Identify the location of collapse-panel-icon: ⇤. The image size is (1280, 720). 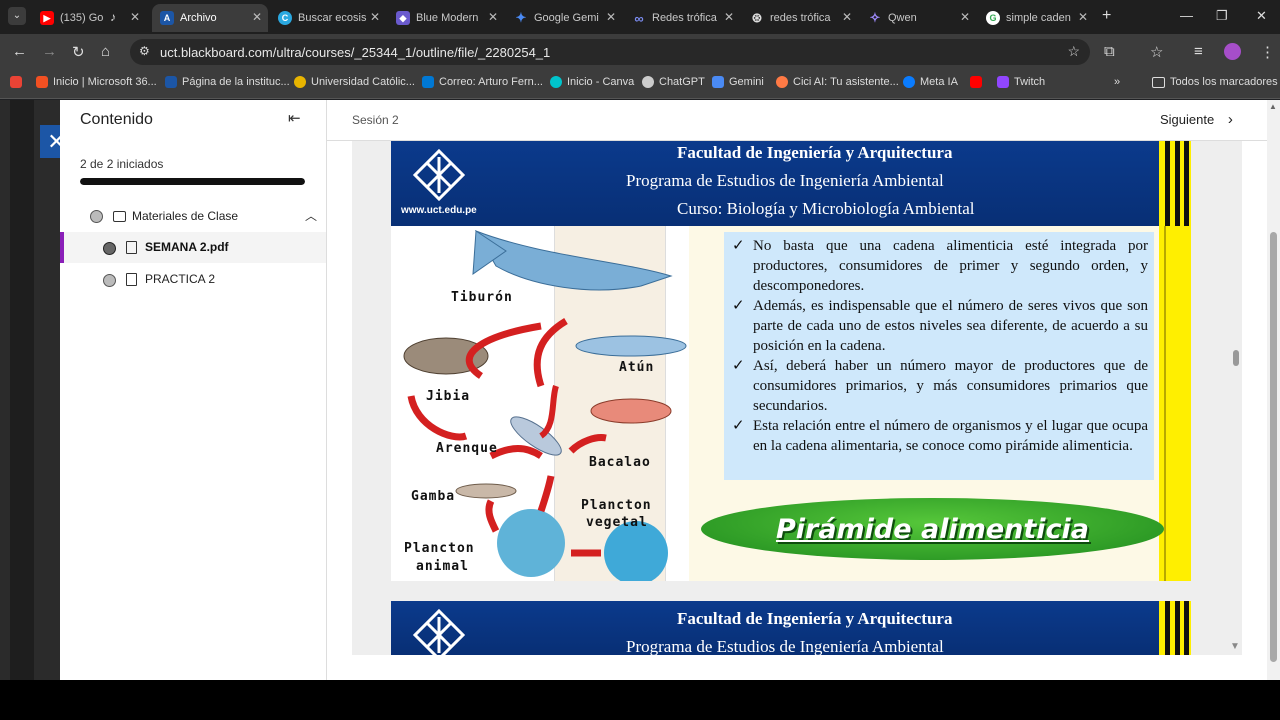
(294, 118).